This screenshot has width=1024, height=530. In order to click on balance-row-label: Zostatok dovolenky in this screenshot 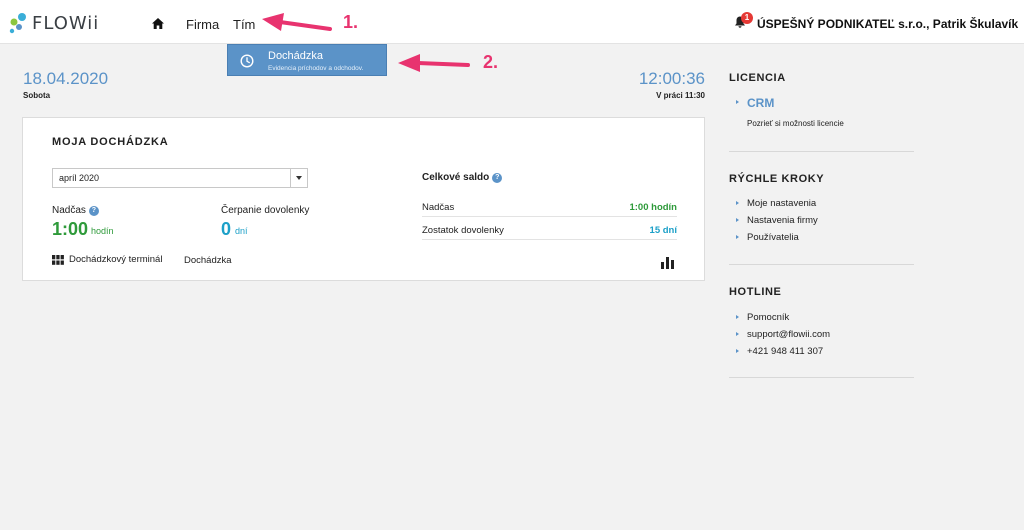, I will do `click(463, 230)`.